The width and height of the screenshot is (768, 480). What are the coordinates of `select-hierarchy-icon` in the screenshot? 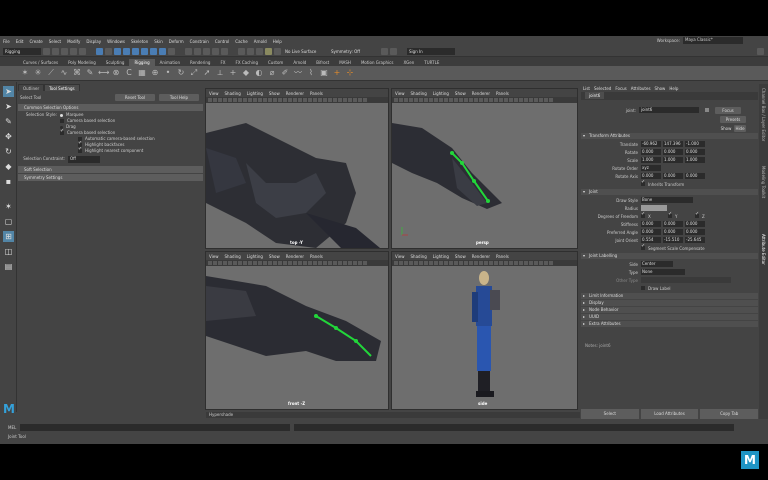 It's located at (99, 51).